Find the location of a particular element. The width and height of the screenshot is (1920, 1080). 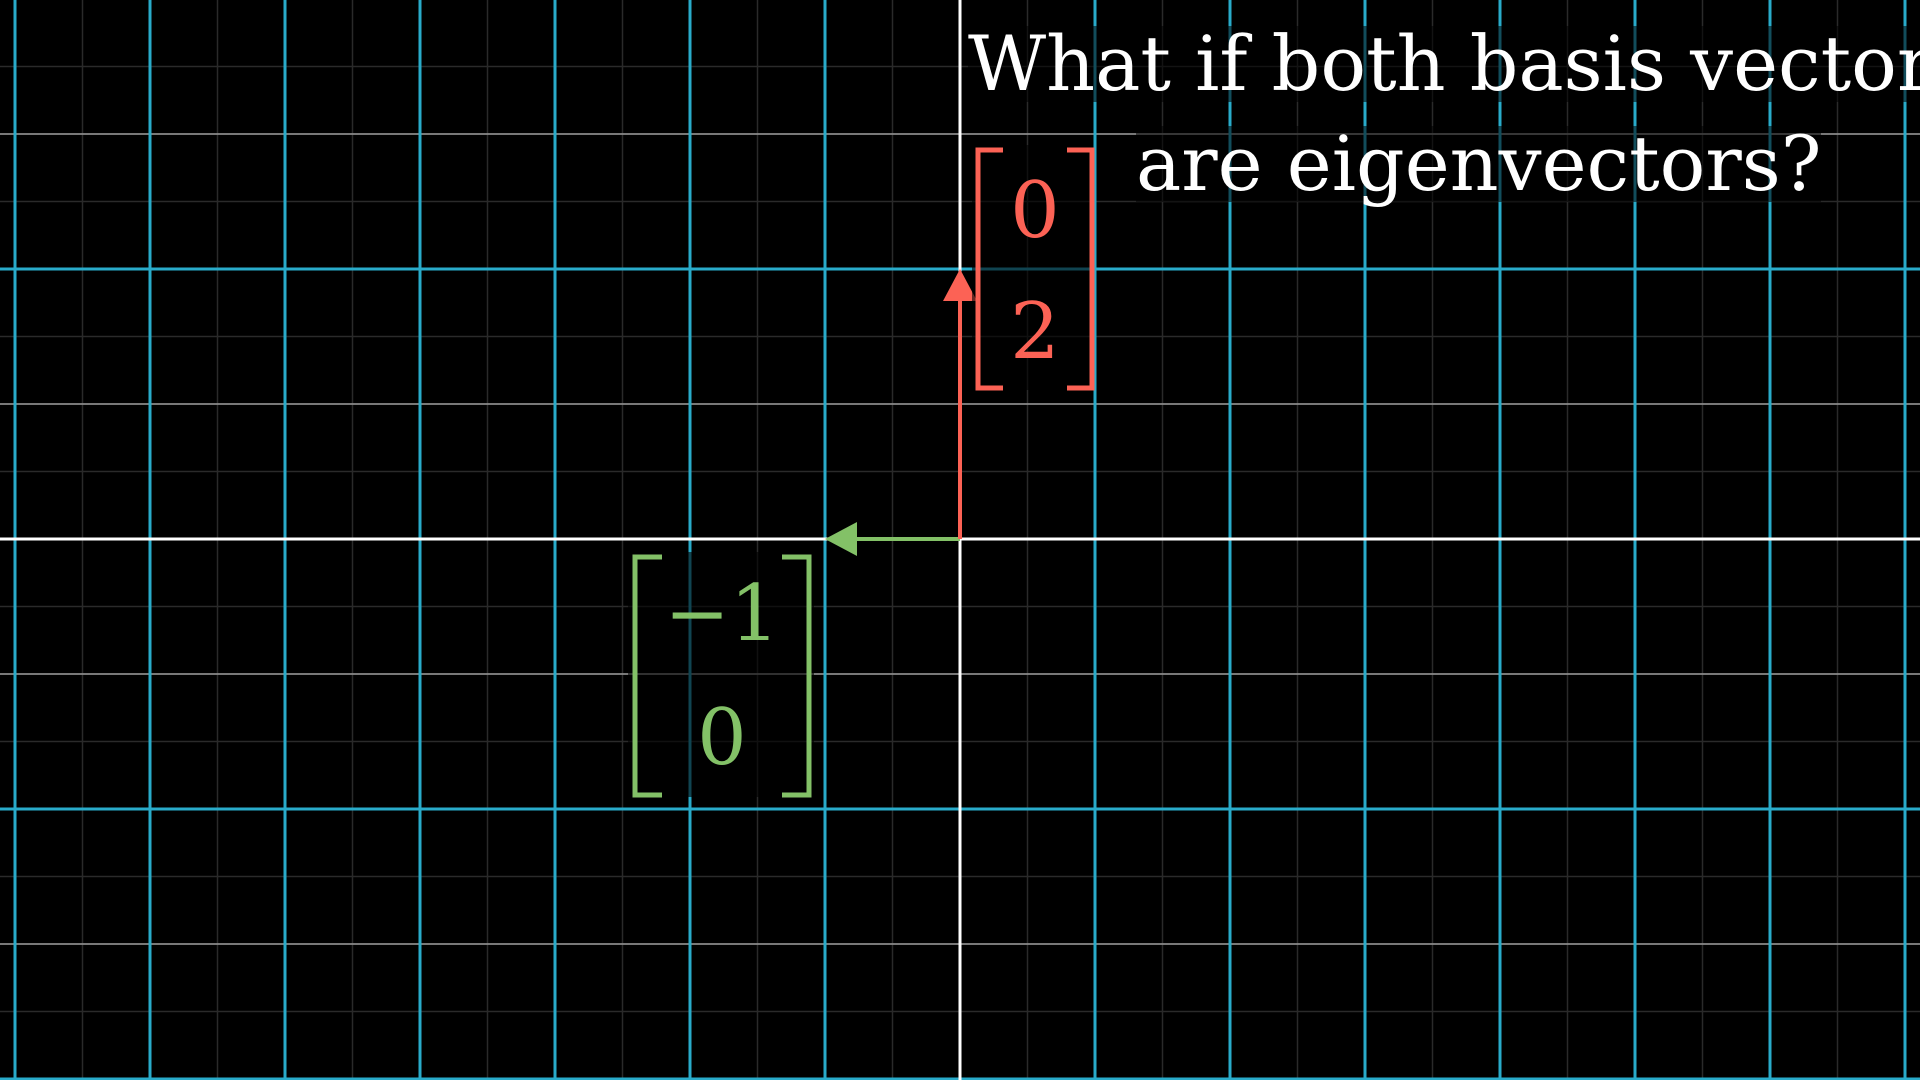

caption-line-1: What if both basis vectors is located at coordinates (1444, 64).